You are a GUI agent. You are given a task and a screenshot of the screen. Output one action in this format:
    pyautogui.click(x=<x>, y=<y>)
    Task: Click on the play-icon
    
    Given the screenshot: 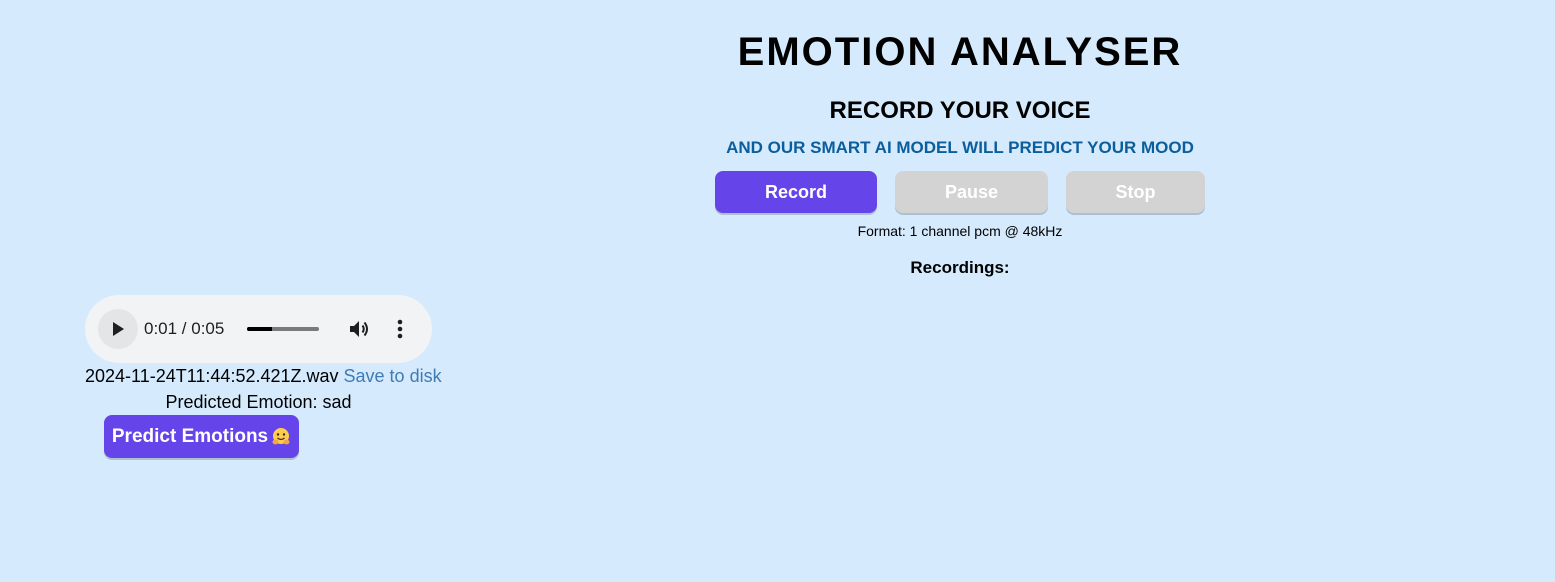 What is the action you would take?
    pyautogui.click(x=118, y=329)
    